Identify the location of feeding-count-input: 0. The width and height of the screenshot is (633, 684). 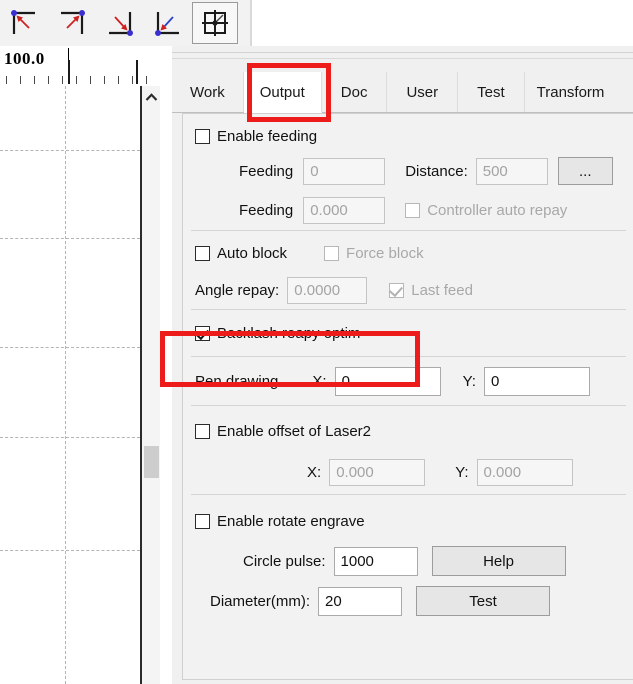
(344, 171).